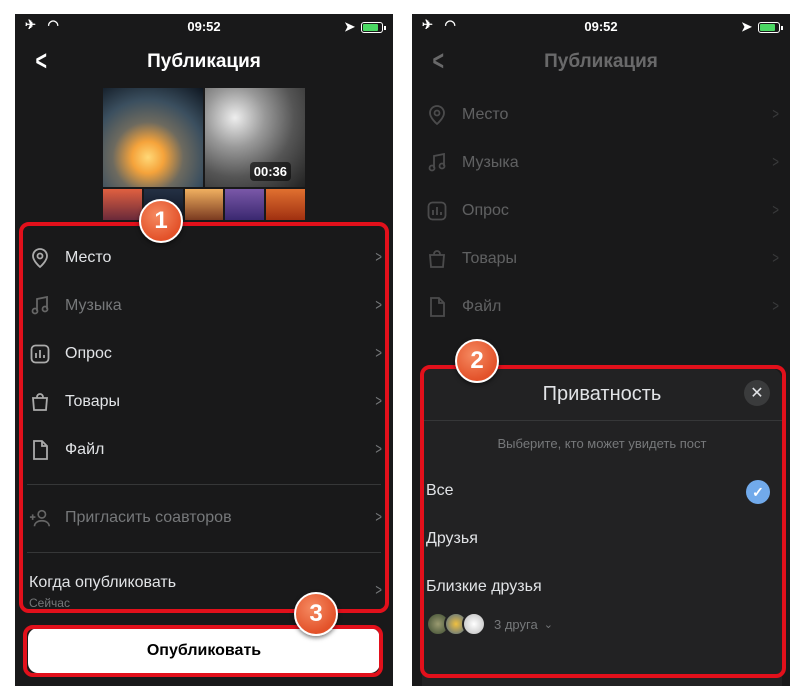 Image resolution: width=804 pixels, height=700 pixels. I want to click on photo-thumbnail, so click(153, 137).